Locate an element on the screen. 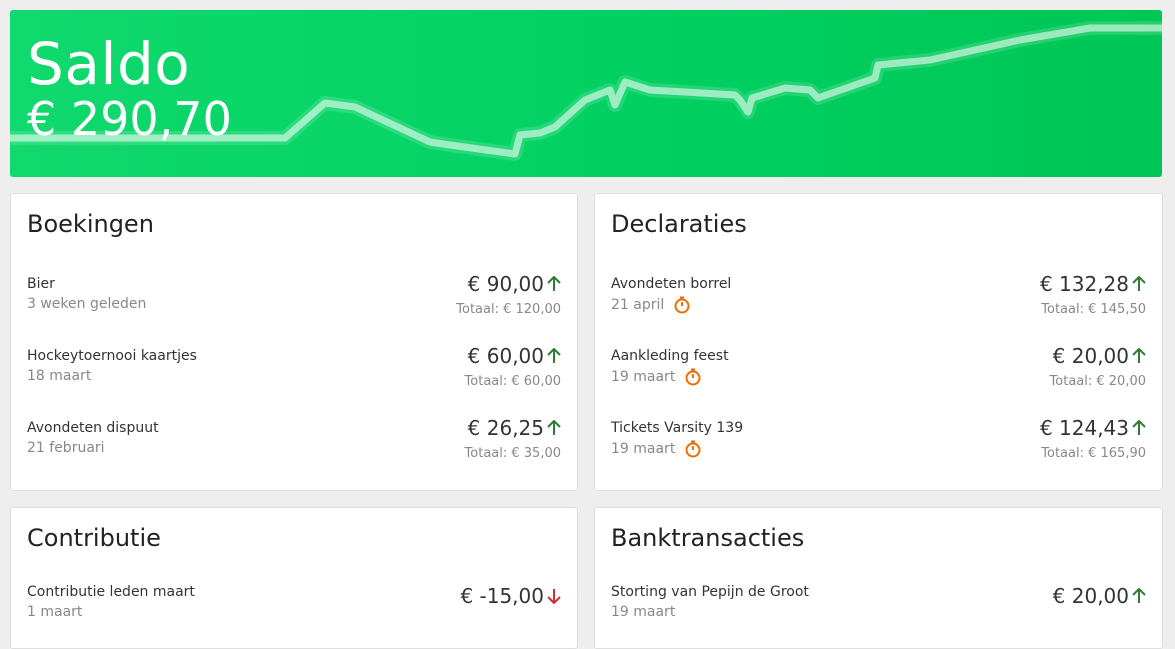  item-amount: € 60,00 is located at coordinates (514, 356).